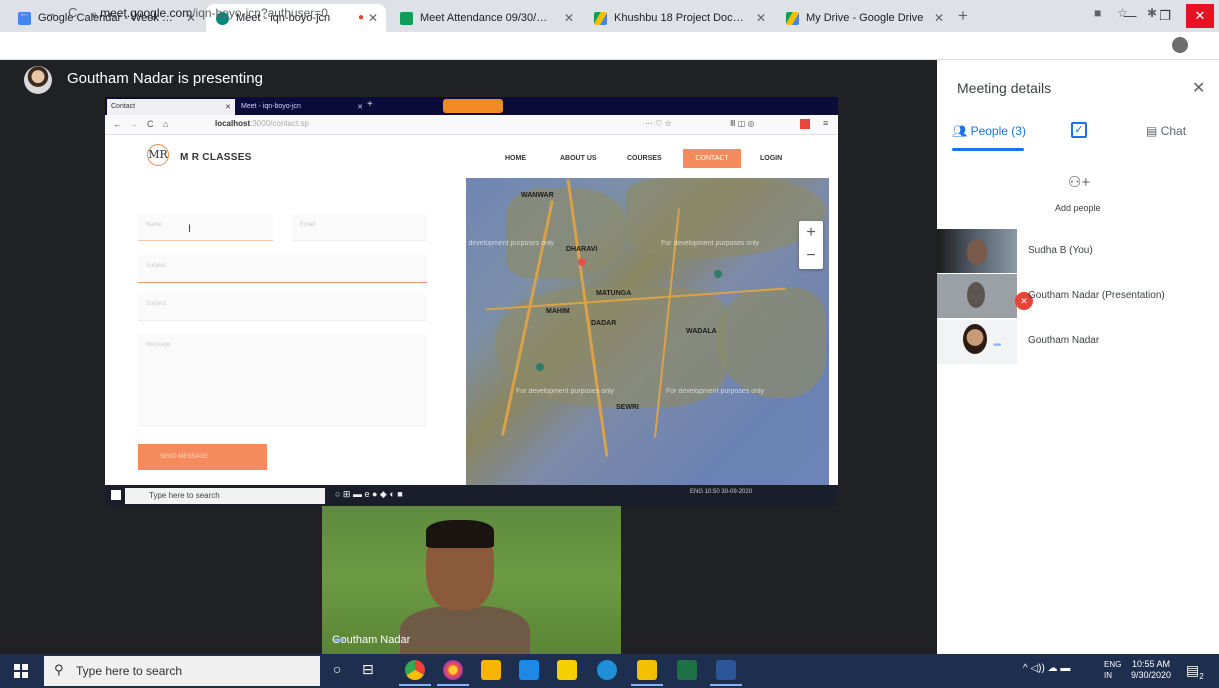 The image size is (1219, 688). Describe the element at coordinates (742, 123) in the screenshot. I see `toolbar-icons: Ⅲ ◫ ◎` at that location.